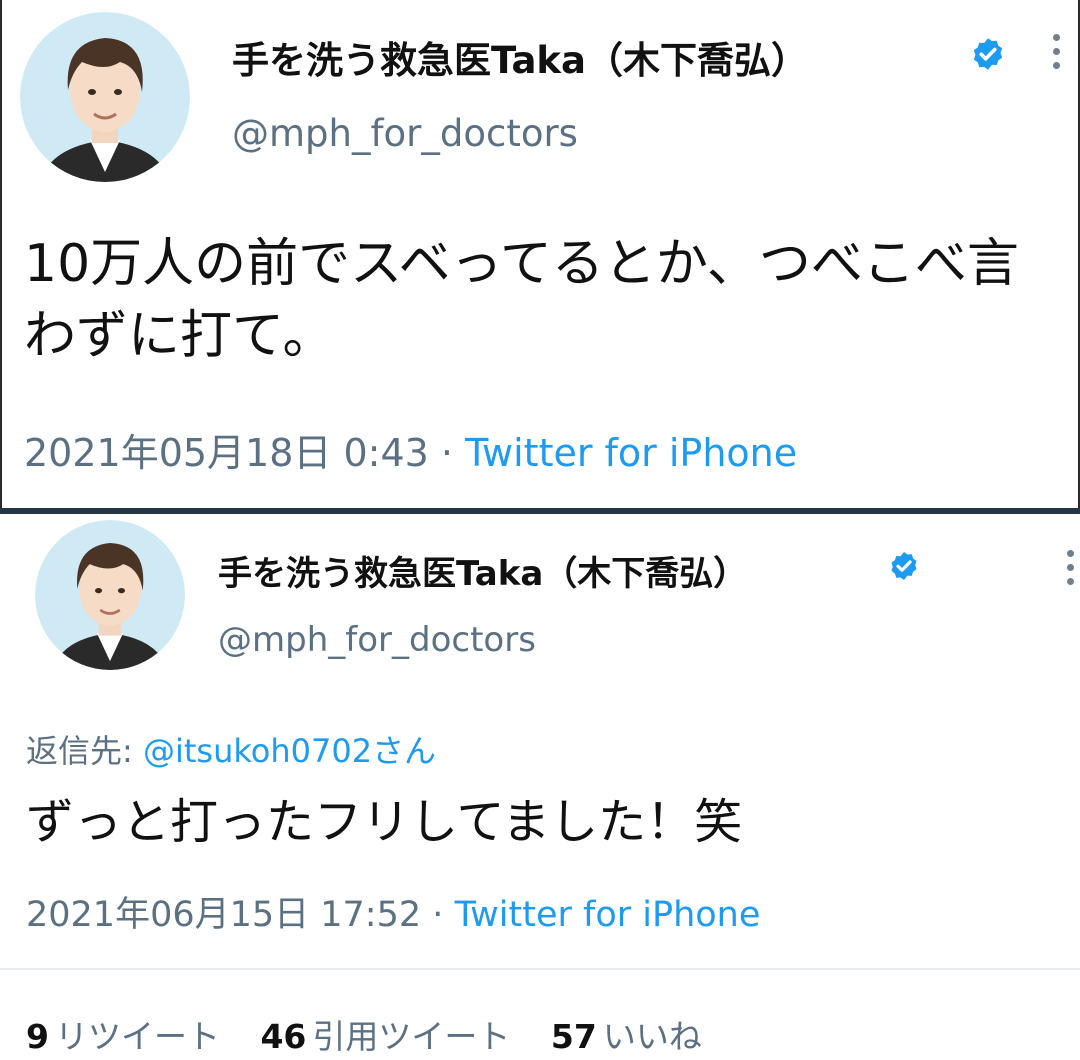 This screenshot has height=1060, width=1080. What do you see at coordinates (223, 915) in the screenshot?
I see `timestamp: 2021年06月15日 17:52` at bounding box center [223, 915].